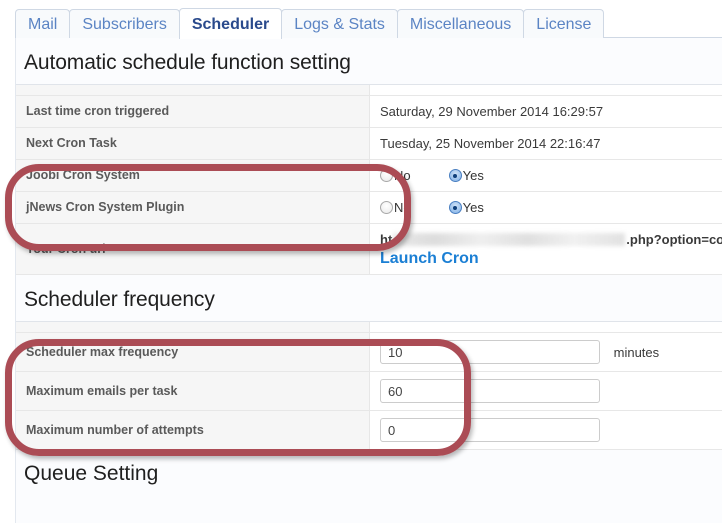 Image resolution: width=722 pixels, height=523 pixels. I want to click on table-row-max-emails: Maximum emails per task, so click(369, 391).